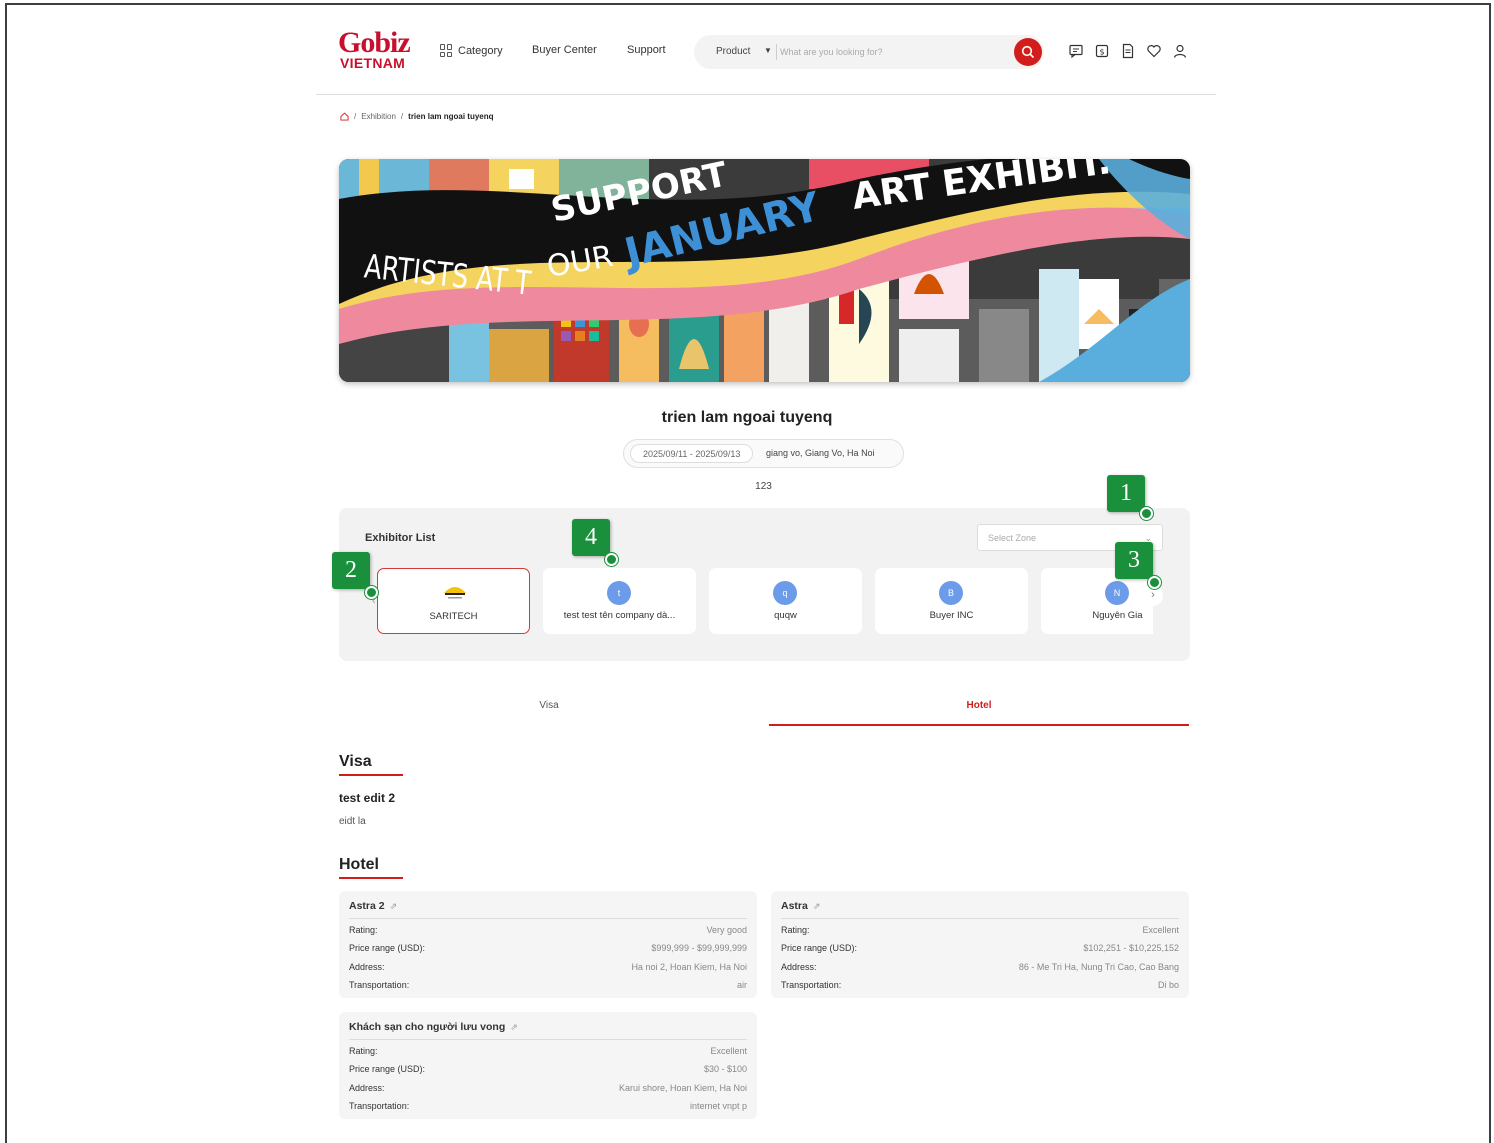 This screenshot has height=1143, width=1494. I want to click on document-icon, so click(1128, 51).